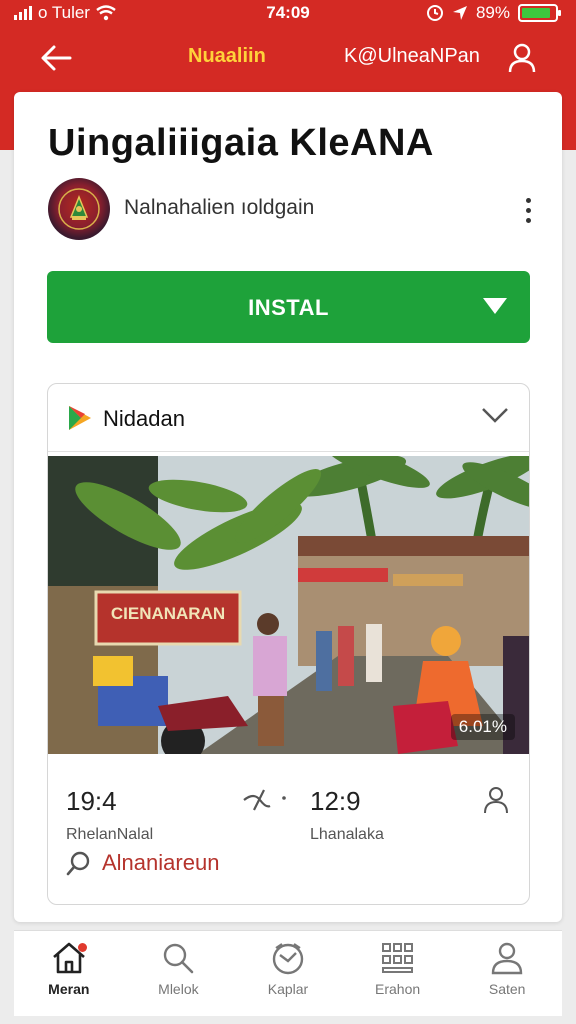  Describe the element at coordinates (265, 801) in the screenshot. I see `activity-icon` at that location.